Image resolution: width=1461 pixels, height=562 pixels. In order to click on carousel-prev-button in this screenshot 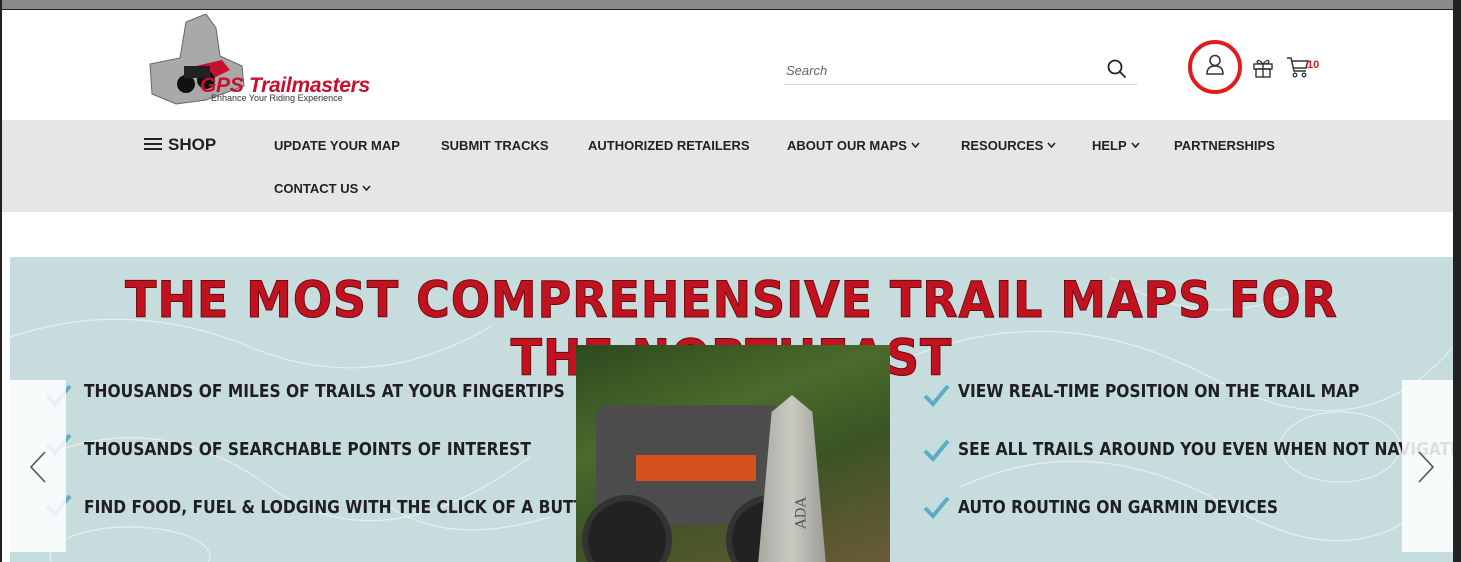, I will do `click(38, 466)`.